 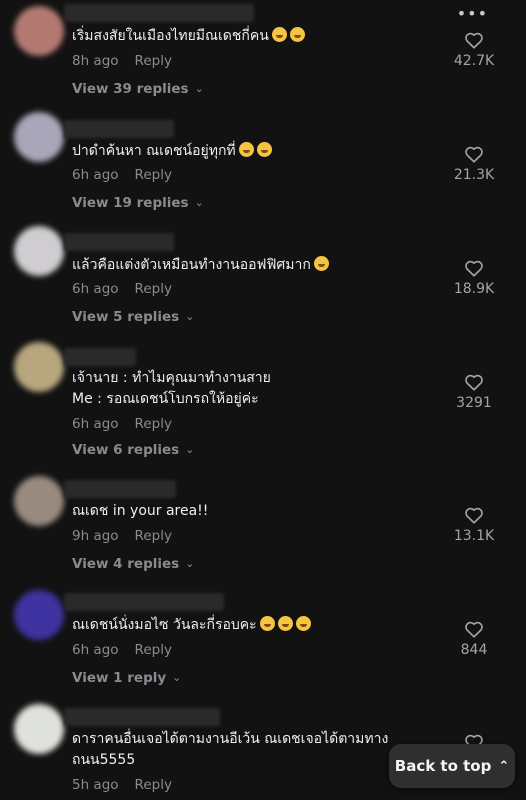 I want to click on view-replies-button: View 19 replies ⌄, so click(x=138, y=203).